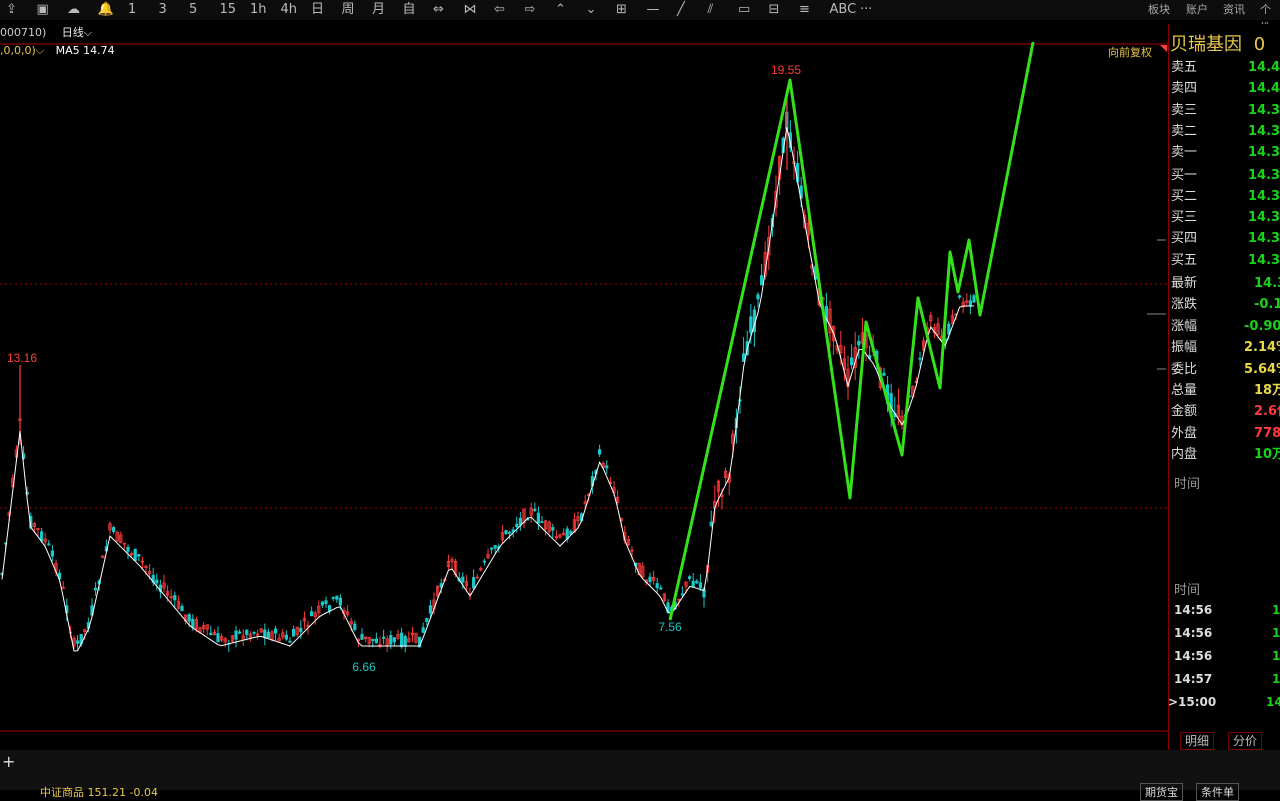 The width and height of the screenshot is (1280, 801). Describe the element at coordinates (1225, 197) in the screenshot. I see `quote-row: 买二 14.3` at that location.